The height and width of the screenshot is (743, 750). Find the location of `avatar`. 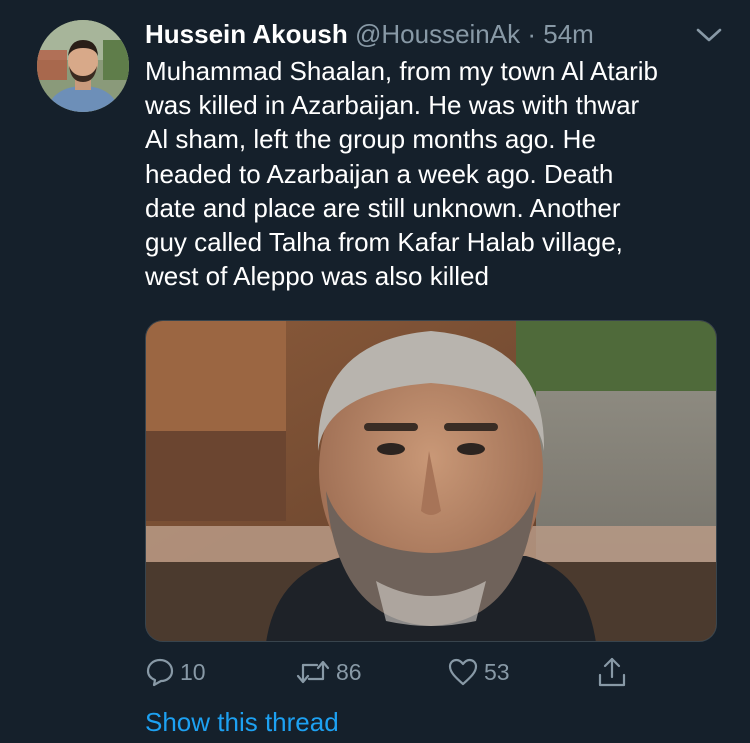

avatar is located at coordinates (83, 66).